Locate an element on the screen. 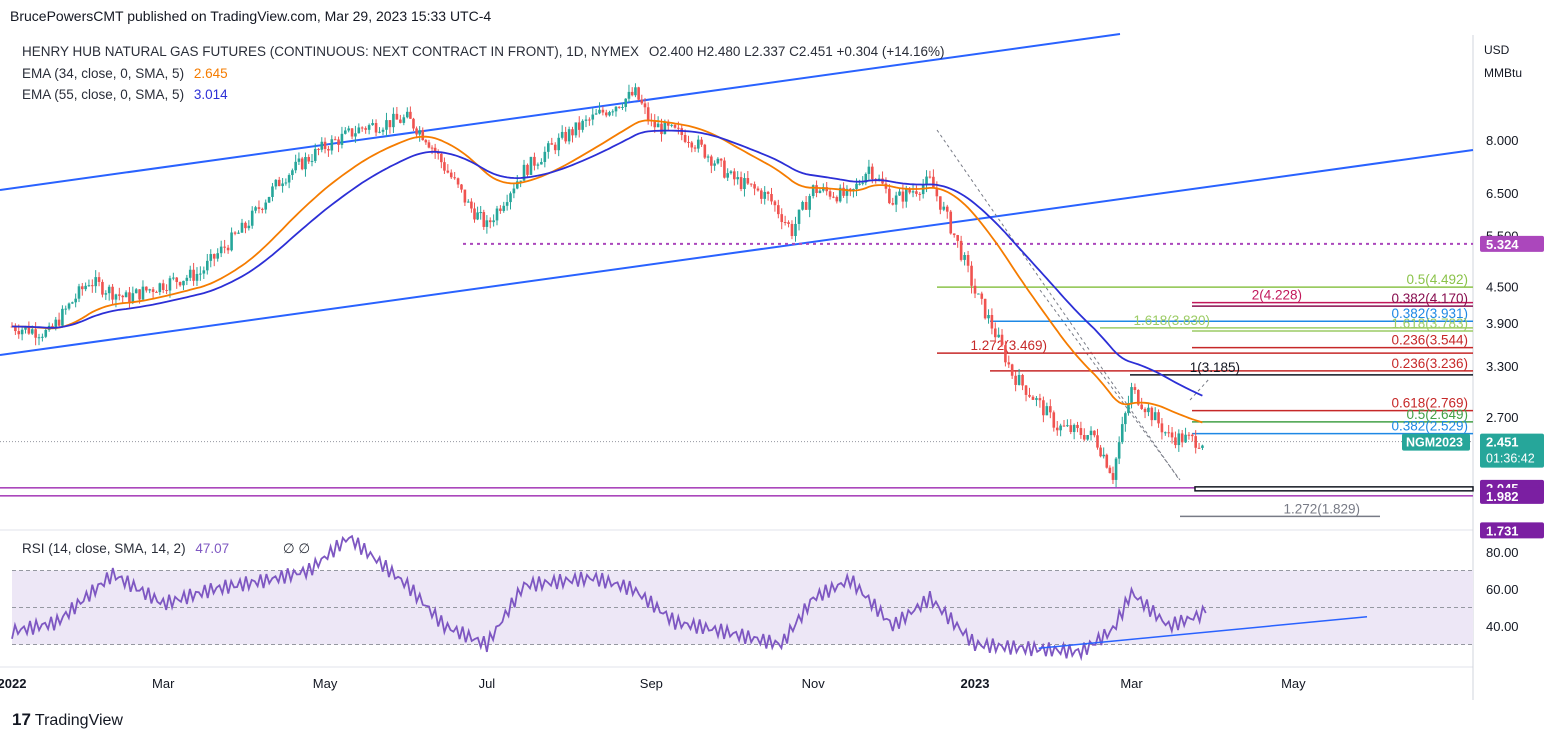  rsi-extra: ∅ ∅ is located at coordinates (296, 548).